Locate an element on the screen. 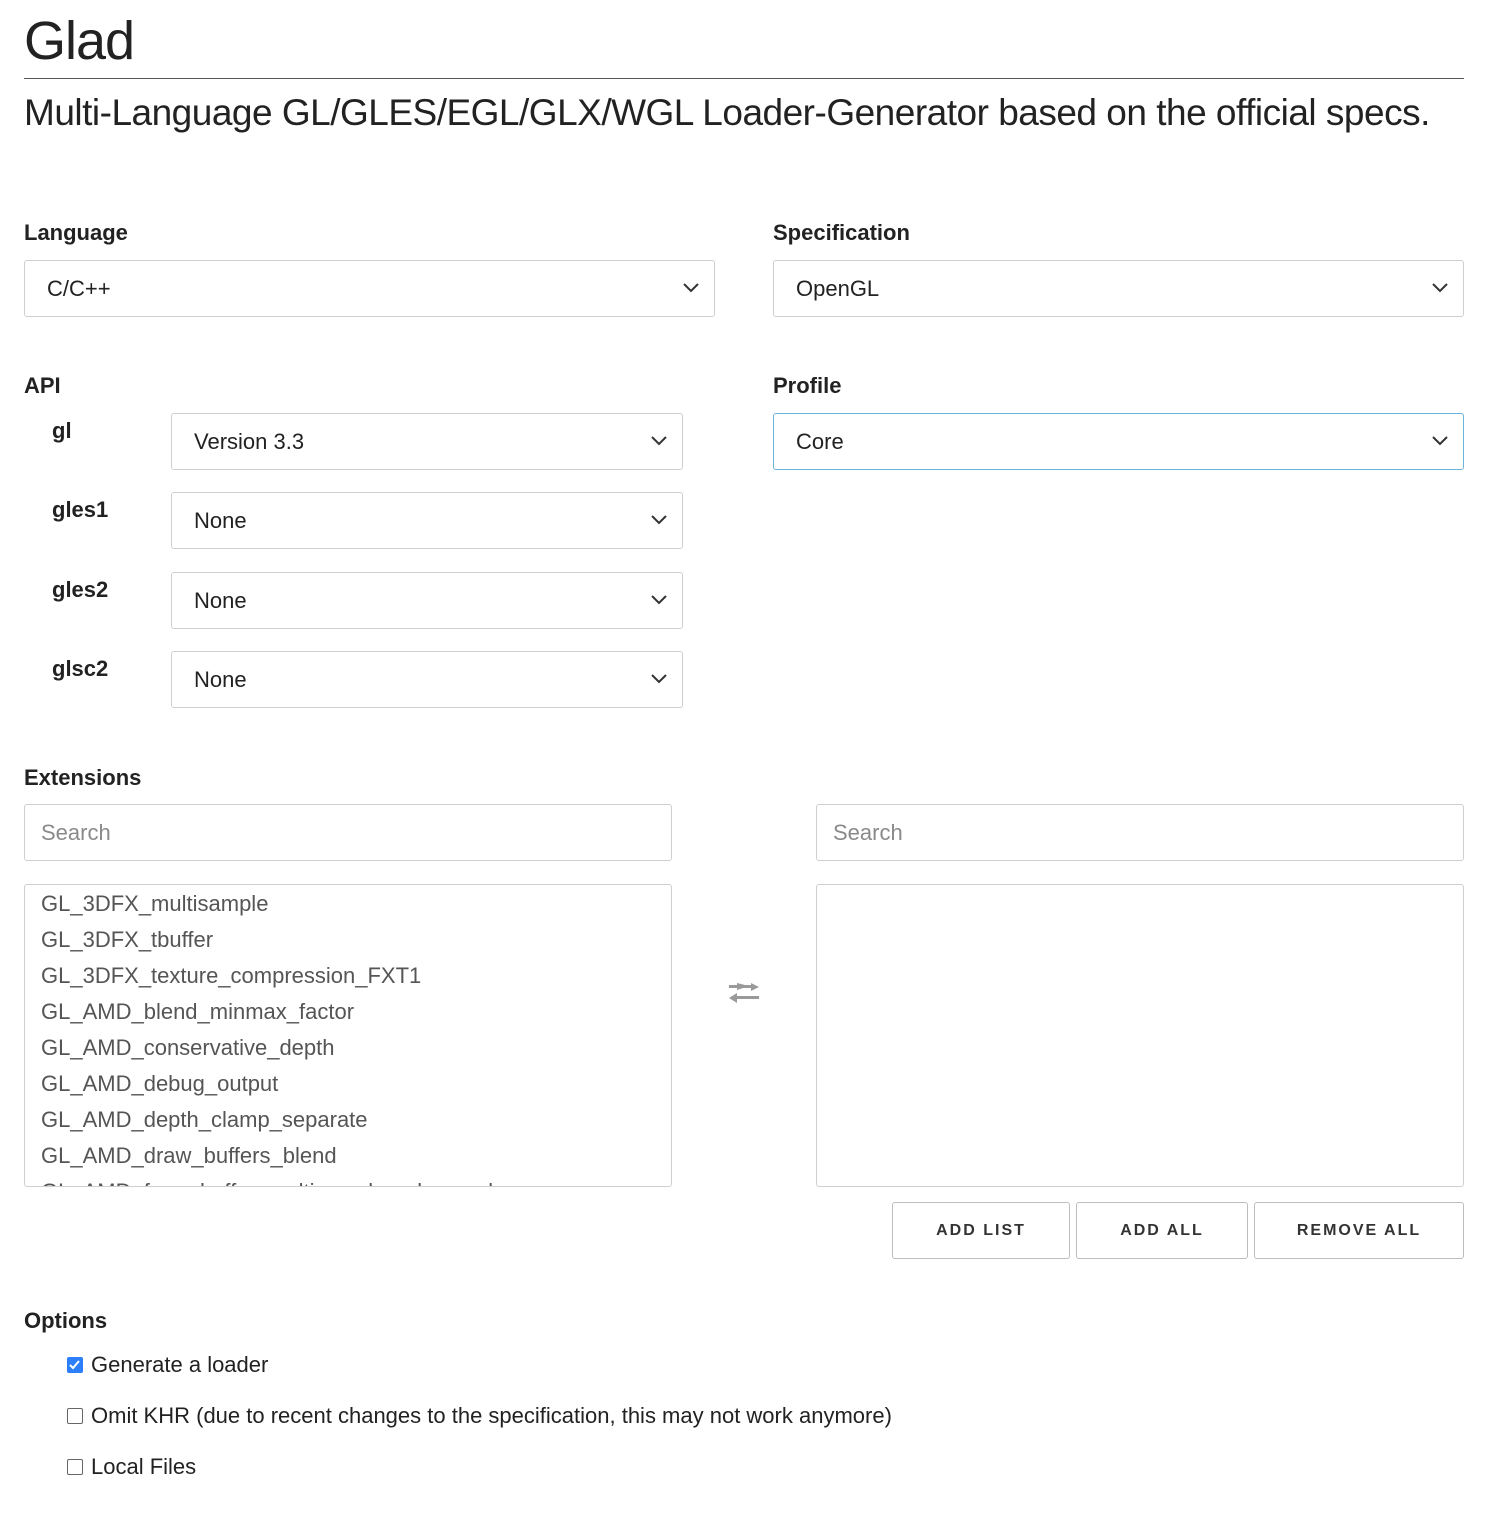  list-item: GL_3DFX_multisample is located at coordinates (348, 904).